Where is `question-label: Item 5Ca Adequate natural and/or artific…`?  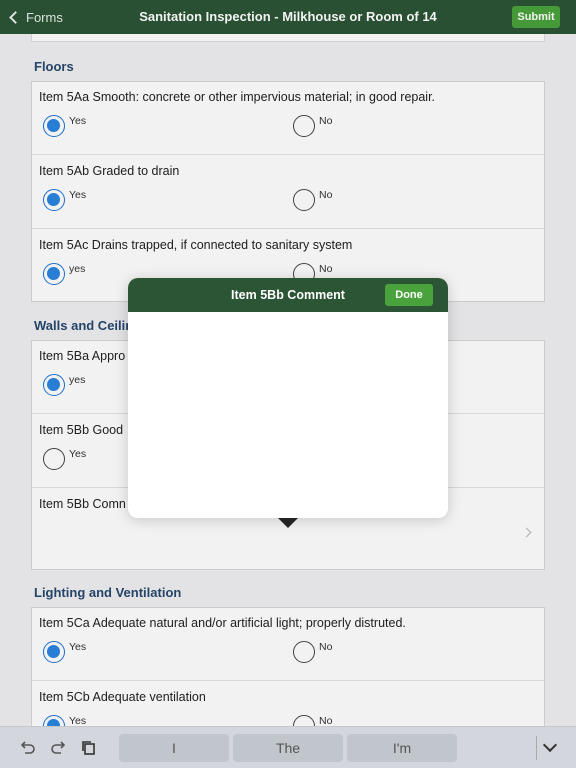 question-label: Item 5Ca Adequate natural and/or artific… is located at coordinates (222, 623).